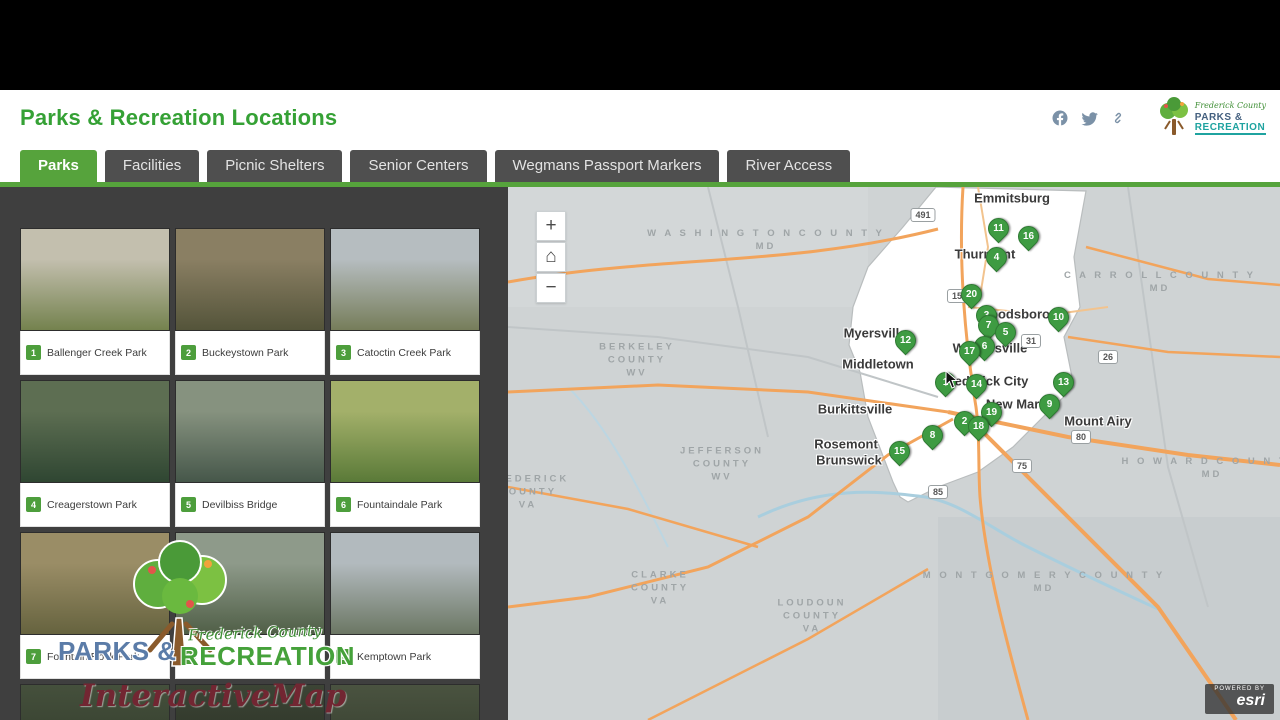  What do you see at coordinates (33, 504) in the screenshot?
I see `card-number-badge: 4` at bounding box center [33, 504].